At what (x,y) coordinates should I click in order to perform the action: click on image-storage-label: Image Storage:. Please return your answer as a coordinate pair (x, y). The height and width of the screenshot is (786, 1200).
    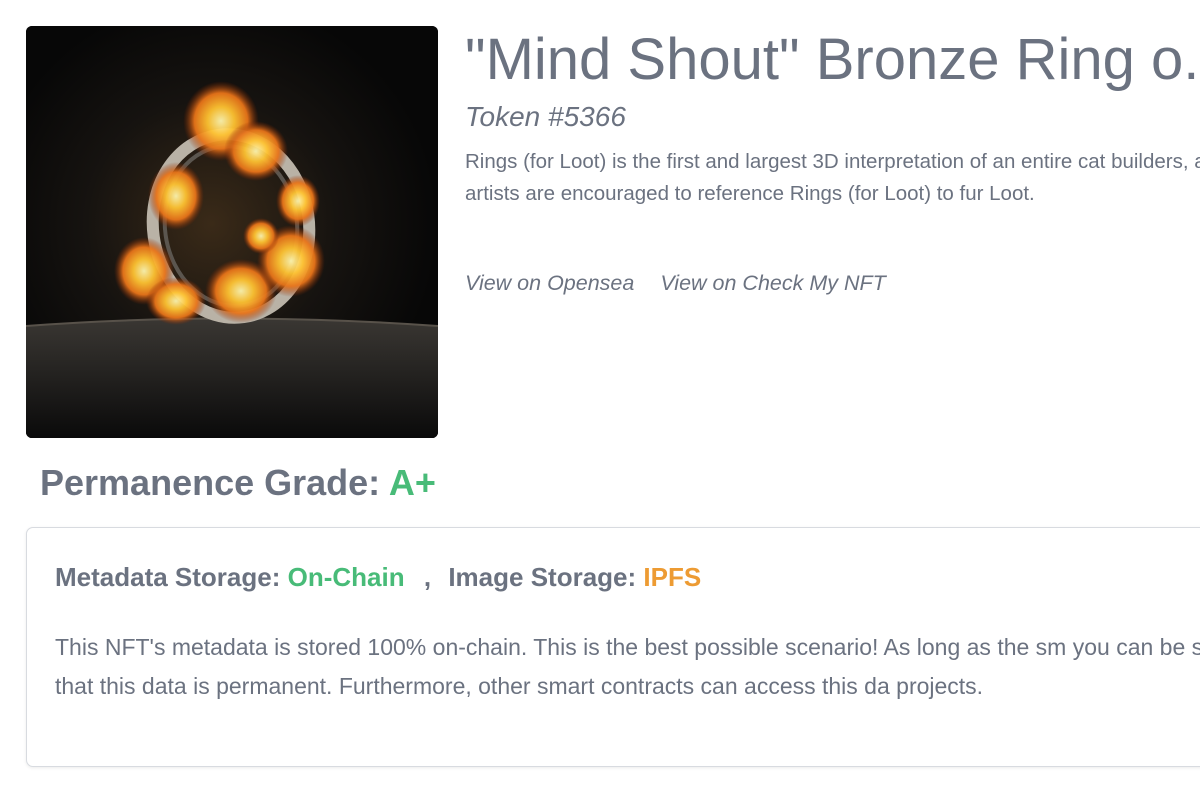
    Looking at the image, I should click on (542, 577).